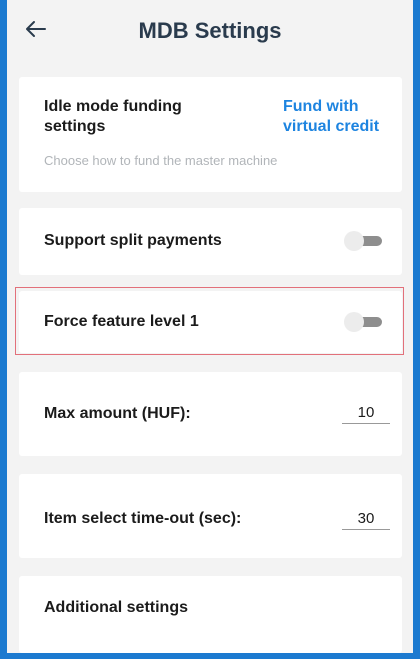 This screenshot has height=659, width=420. What do you see at coordinates (366, 520) in the screenshot?
I see `item-timeout-input: 30` at bounding box center [366, 520].